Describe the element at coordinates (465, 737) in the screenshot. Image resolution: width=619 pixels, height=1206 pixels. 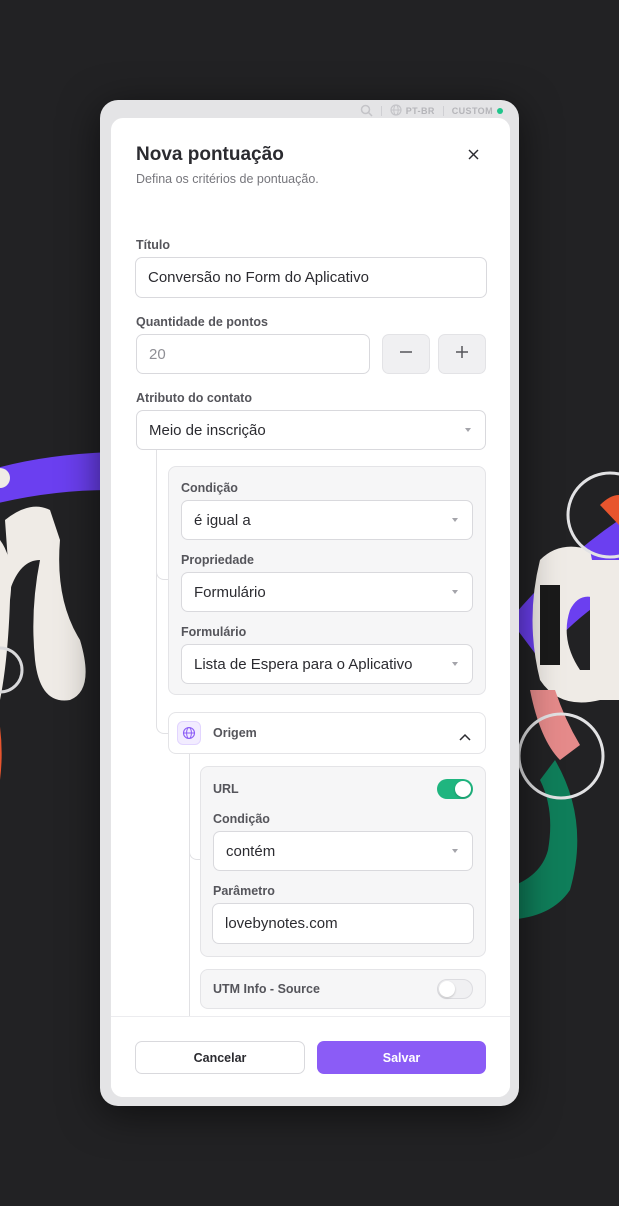
I see `chevron-up-icon` at that location.